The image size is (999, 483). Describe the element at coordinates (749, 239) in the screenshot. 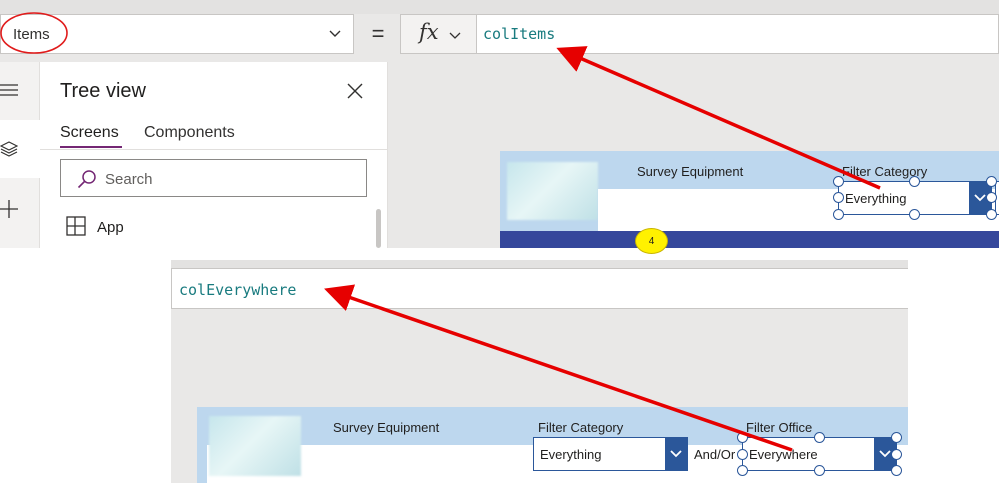

I see `gallery-top-bar` at that location.